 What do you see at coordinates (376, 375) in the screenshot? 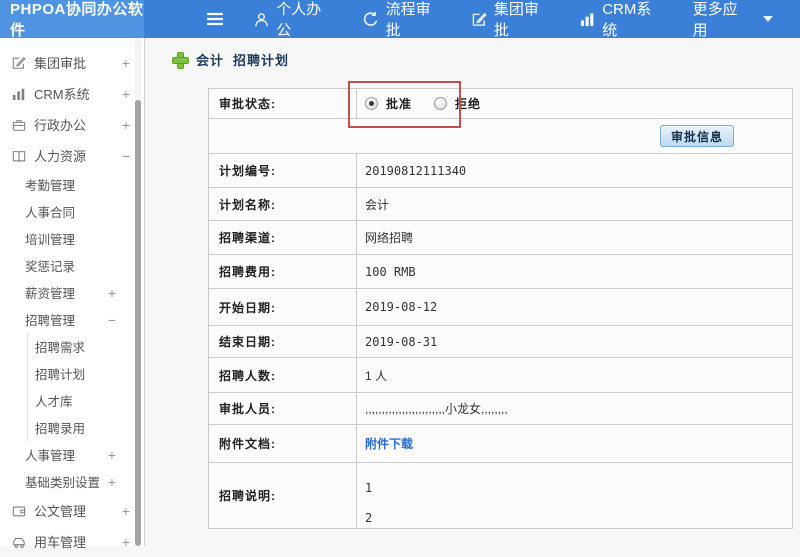
I see `field-value: 1 人` at bounding box center [376, 375].